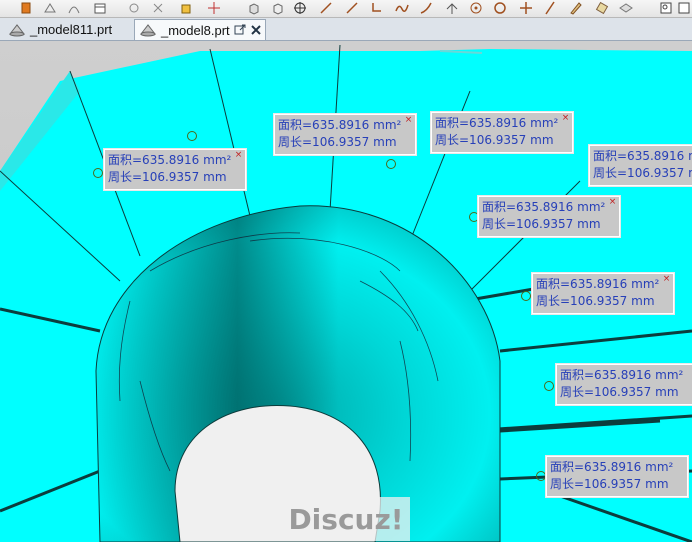 This screenshot has height=542, width=692. What do you see at coordinates (134, 7) in the screenshot?
I see `feature-icon` at bounding box center [134, 7].